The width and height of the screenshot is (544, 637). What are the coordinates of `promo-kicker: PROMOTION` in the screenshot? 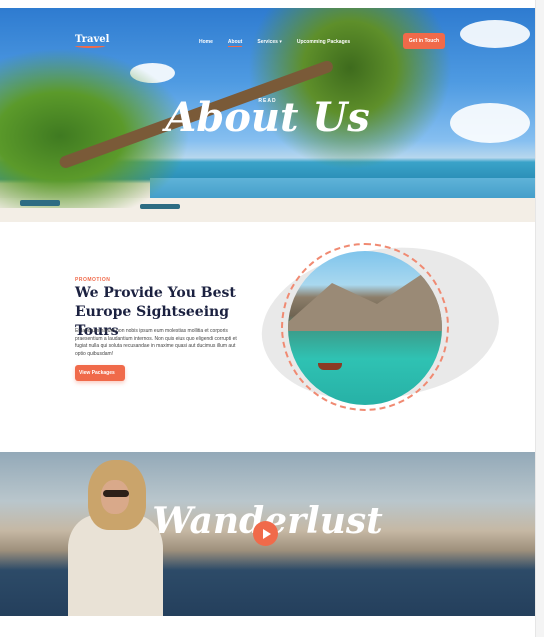 It's located at (93, 280).